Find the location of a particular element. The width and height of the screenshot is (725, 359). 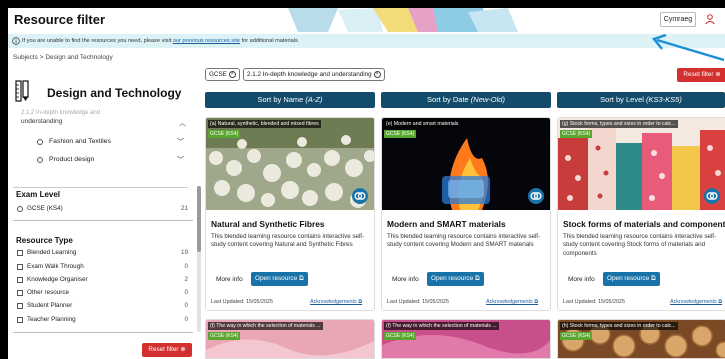

chevron-up-icon: ︿ is located at coordinates (182, 123).